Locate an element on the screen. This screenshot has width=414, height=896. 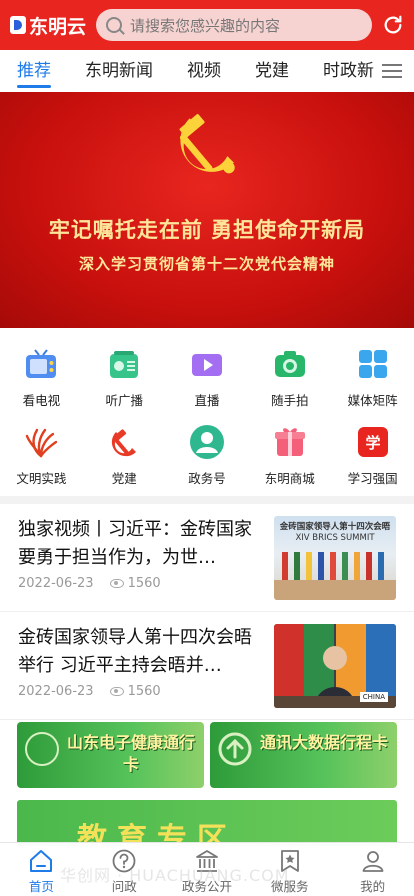
grid-label: 文明实践 is located at coordinates (41, 478).